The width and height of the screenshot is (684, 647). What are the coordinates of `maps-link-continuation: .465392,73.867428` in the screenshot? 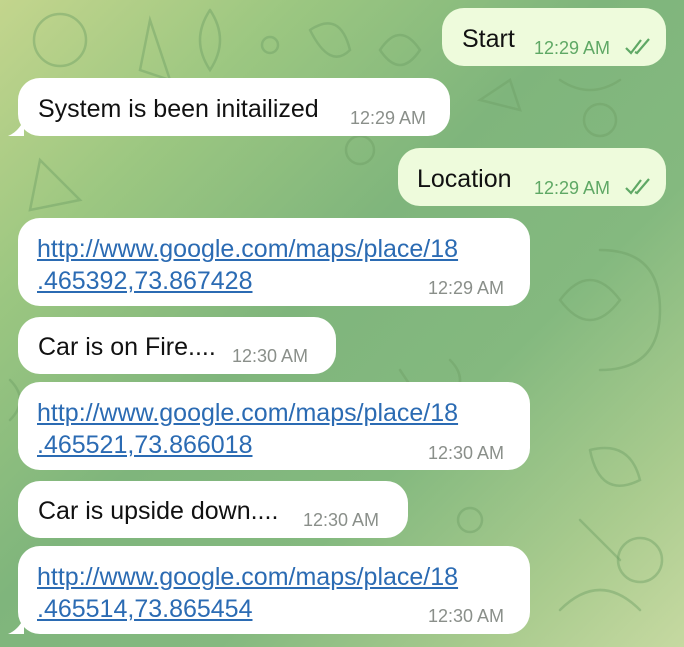 It's located at (247, 281).